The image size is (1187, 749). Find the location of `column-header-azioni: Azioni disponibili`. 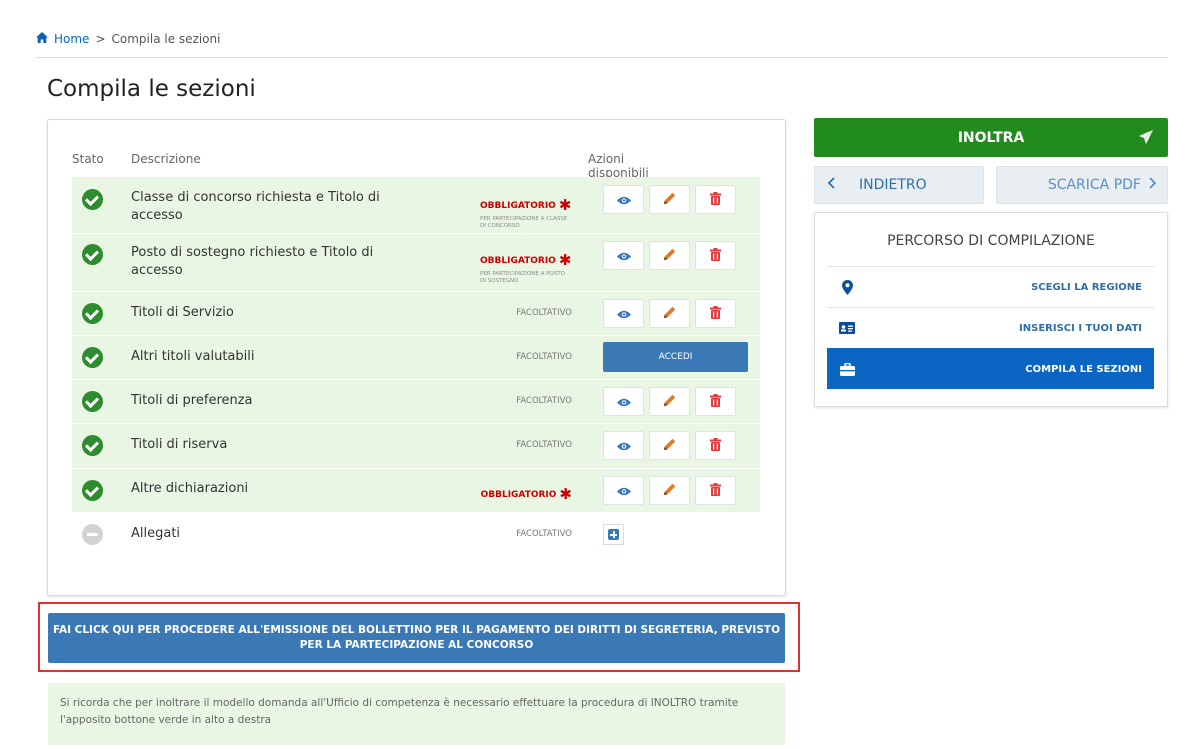

column-header-azioni: Azioni disponibili is located at coordinates (618, 166).